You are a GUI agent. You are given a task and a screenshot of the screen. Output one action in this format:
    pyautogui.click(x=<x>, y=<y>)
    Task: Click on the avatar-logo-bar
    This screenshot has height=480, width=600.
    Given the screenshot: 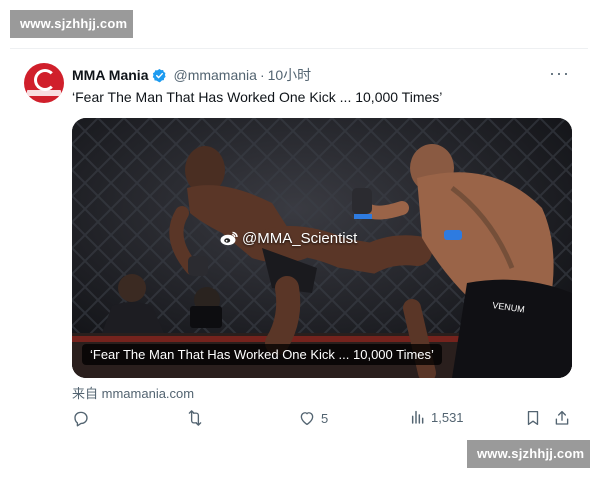 What is the action you would take?
    pyautogui.click(x=44, y=93)
    